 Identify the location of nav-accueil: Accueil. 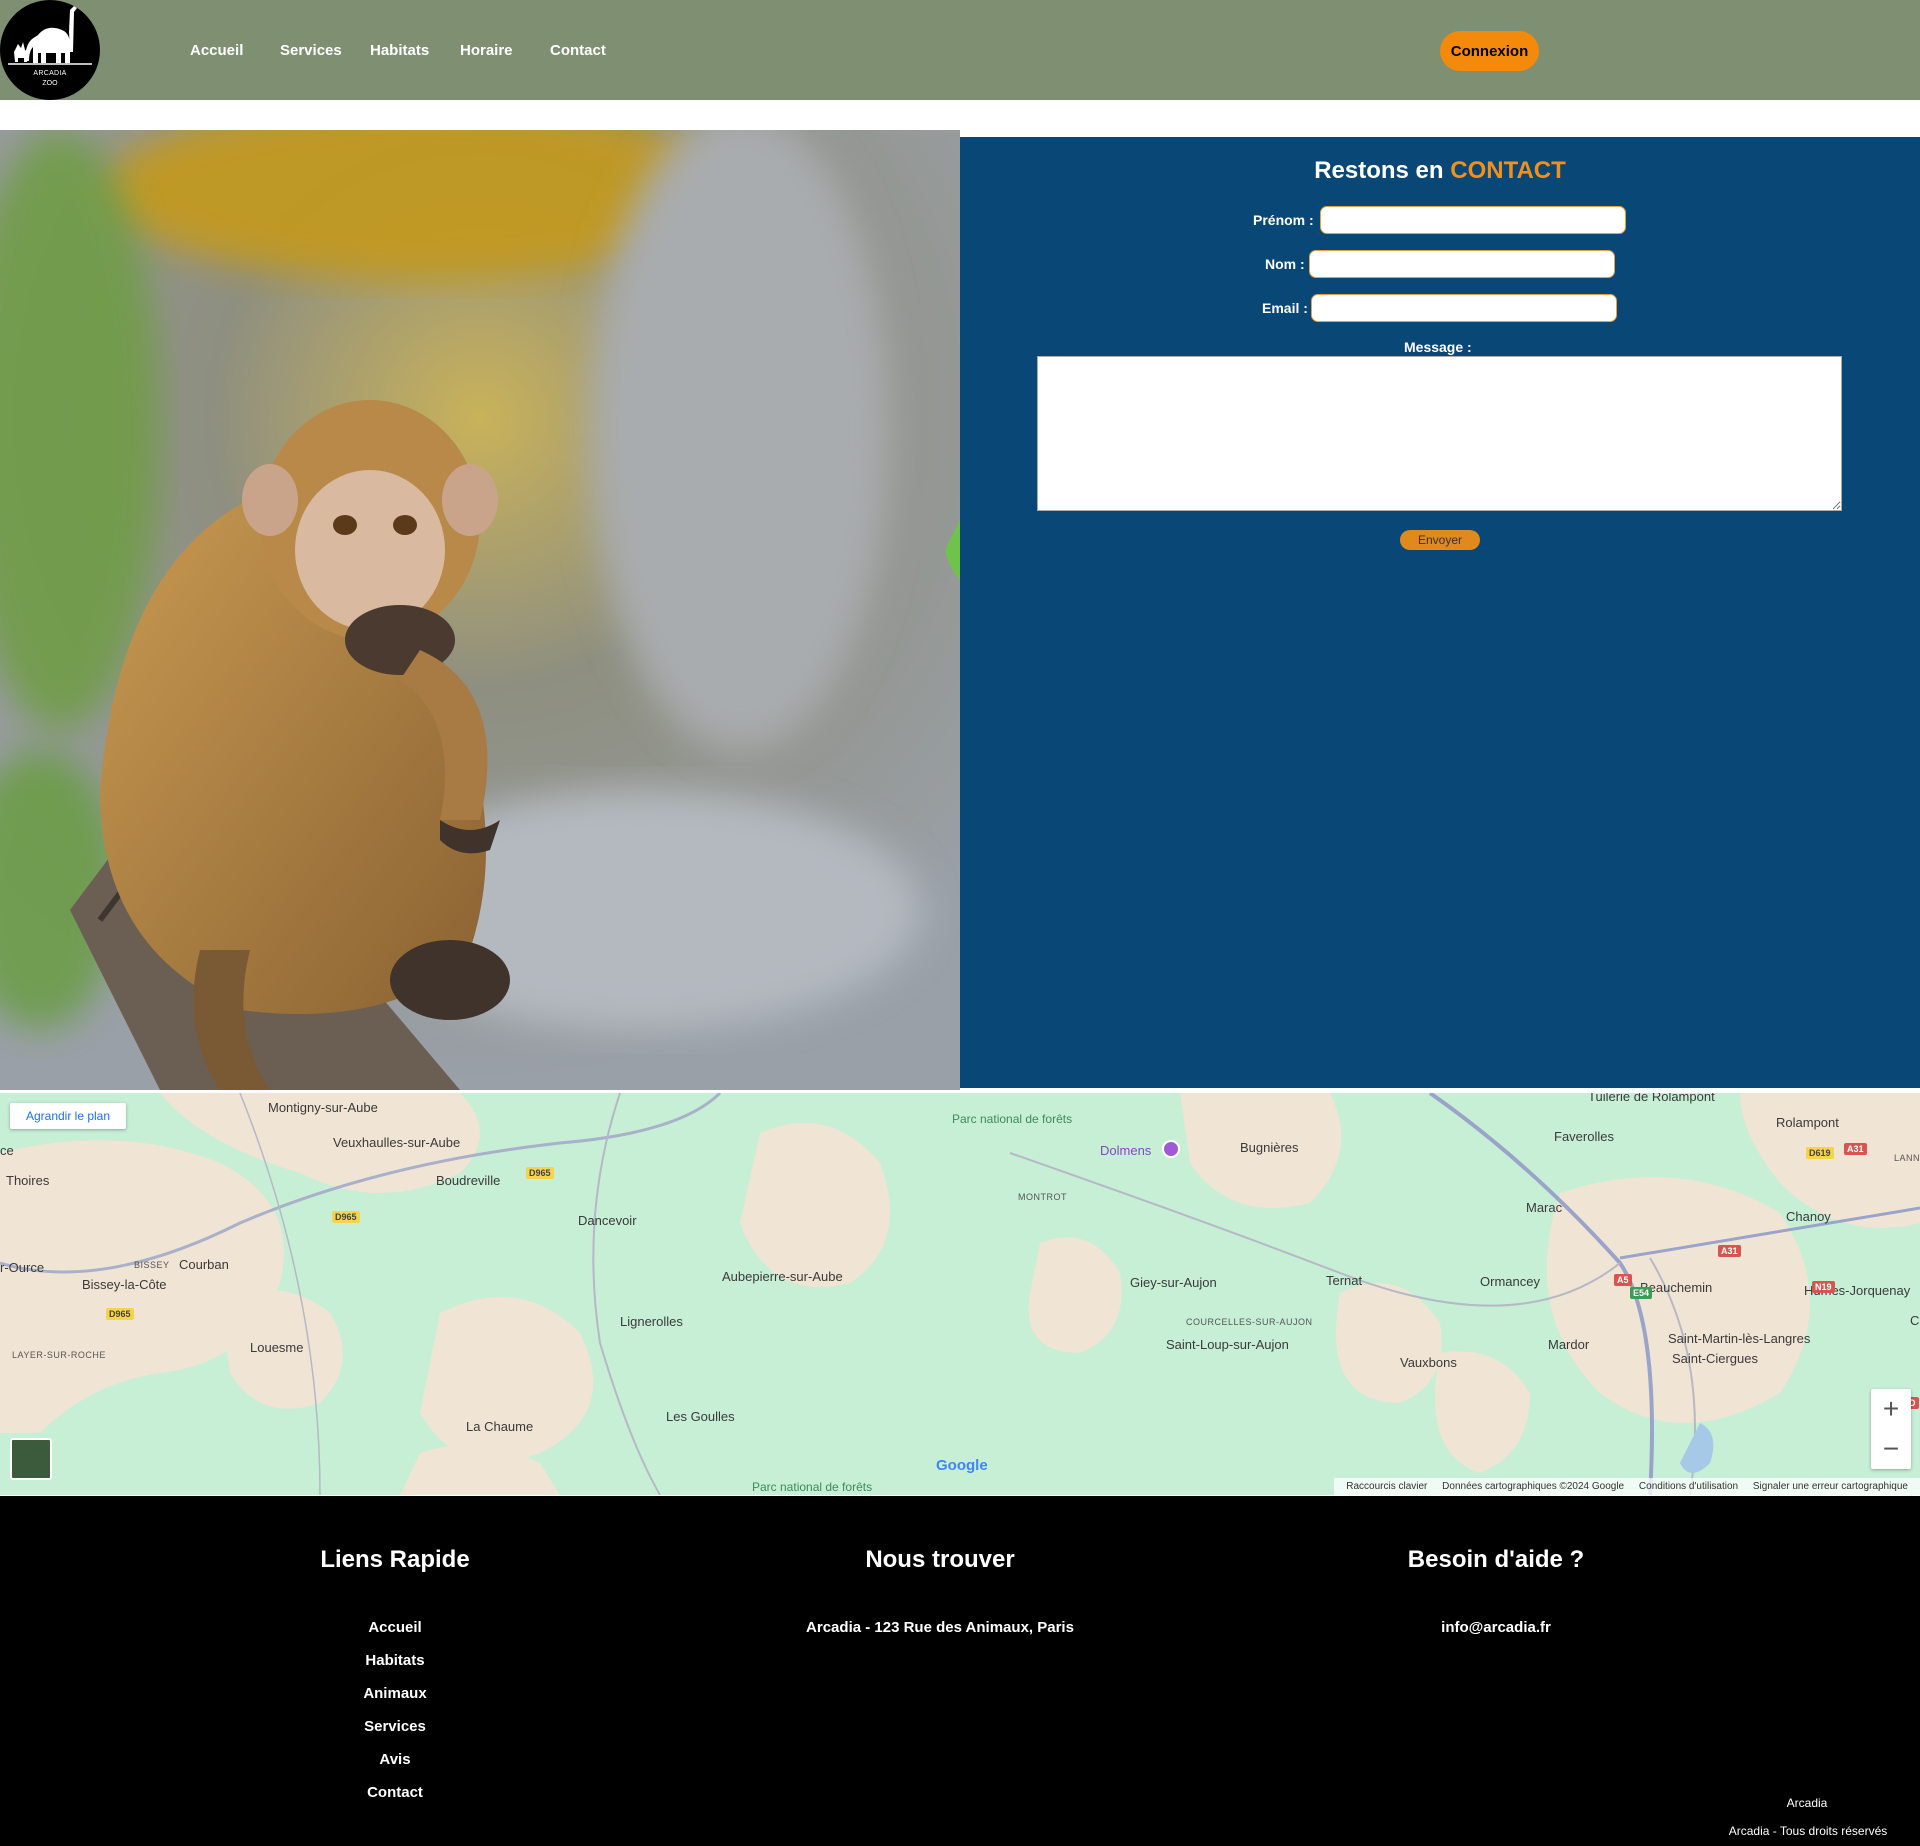
(216, 50).